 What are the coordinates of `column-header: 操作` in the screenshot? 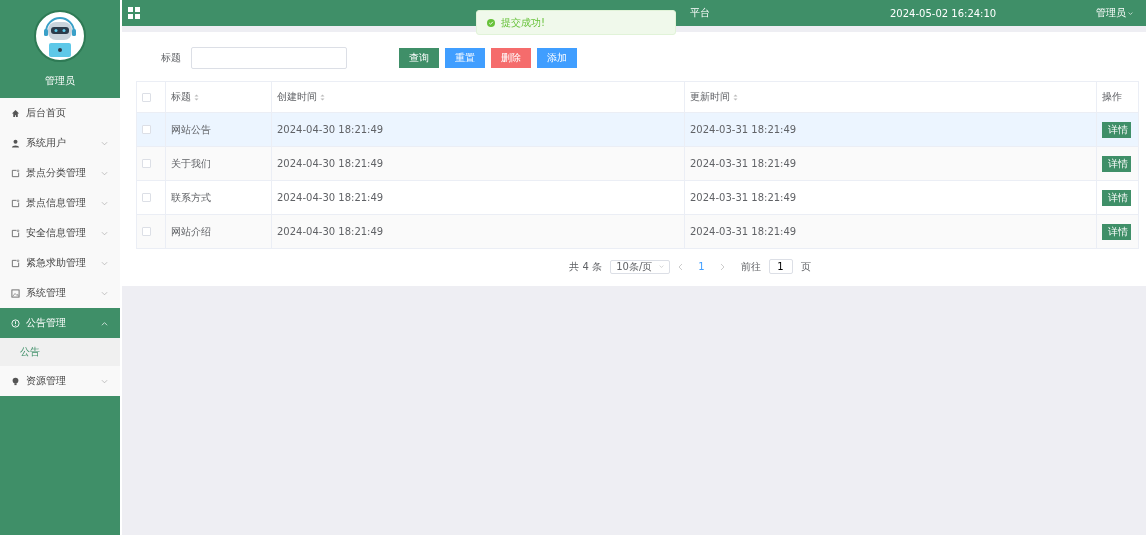 It's located at (1117, 97).